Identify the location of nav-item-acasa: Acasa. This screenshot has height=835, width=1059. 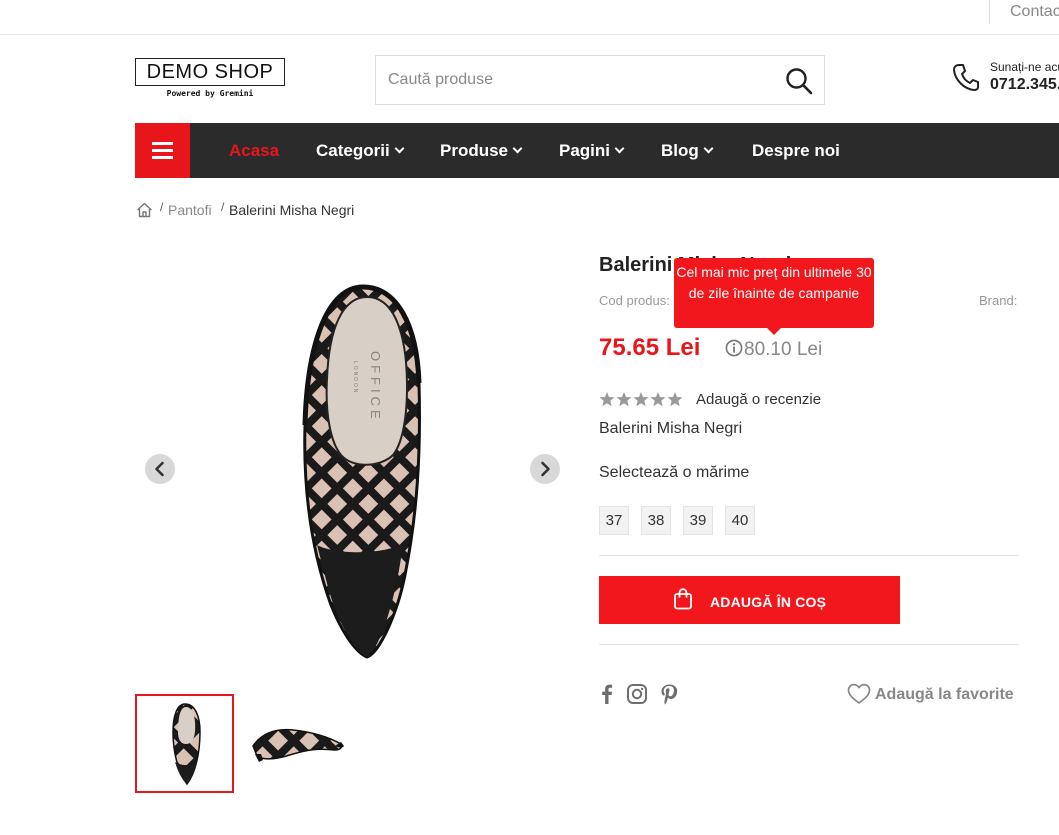
(254, 151).